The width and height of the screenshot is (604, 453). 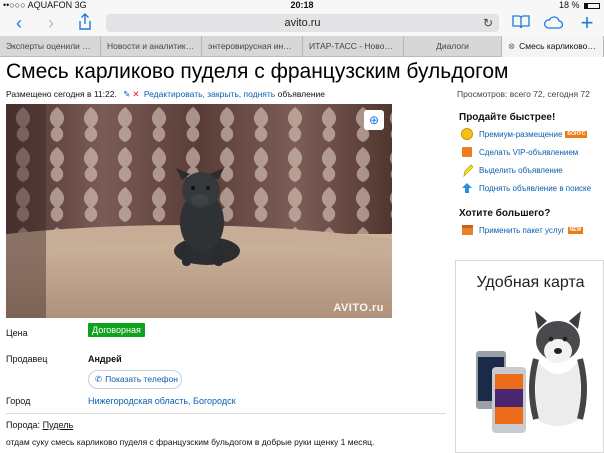 I want to click on battery-icon, so click(x=592, y=5).